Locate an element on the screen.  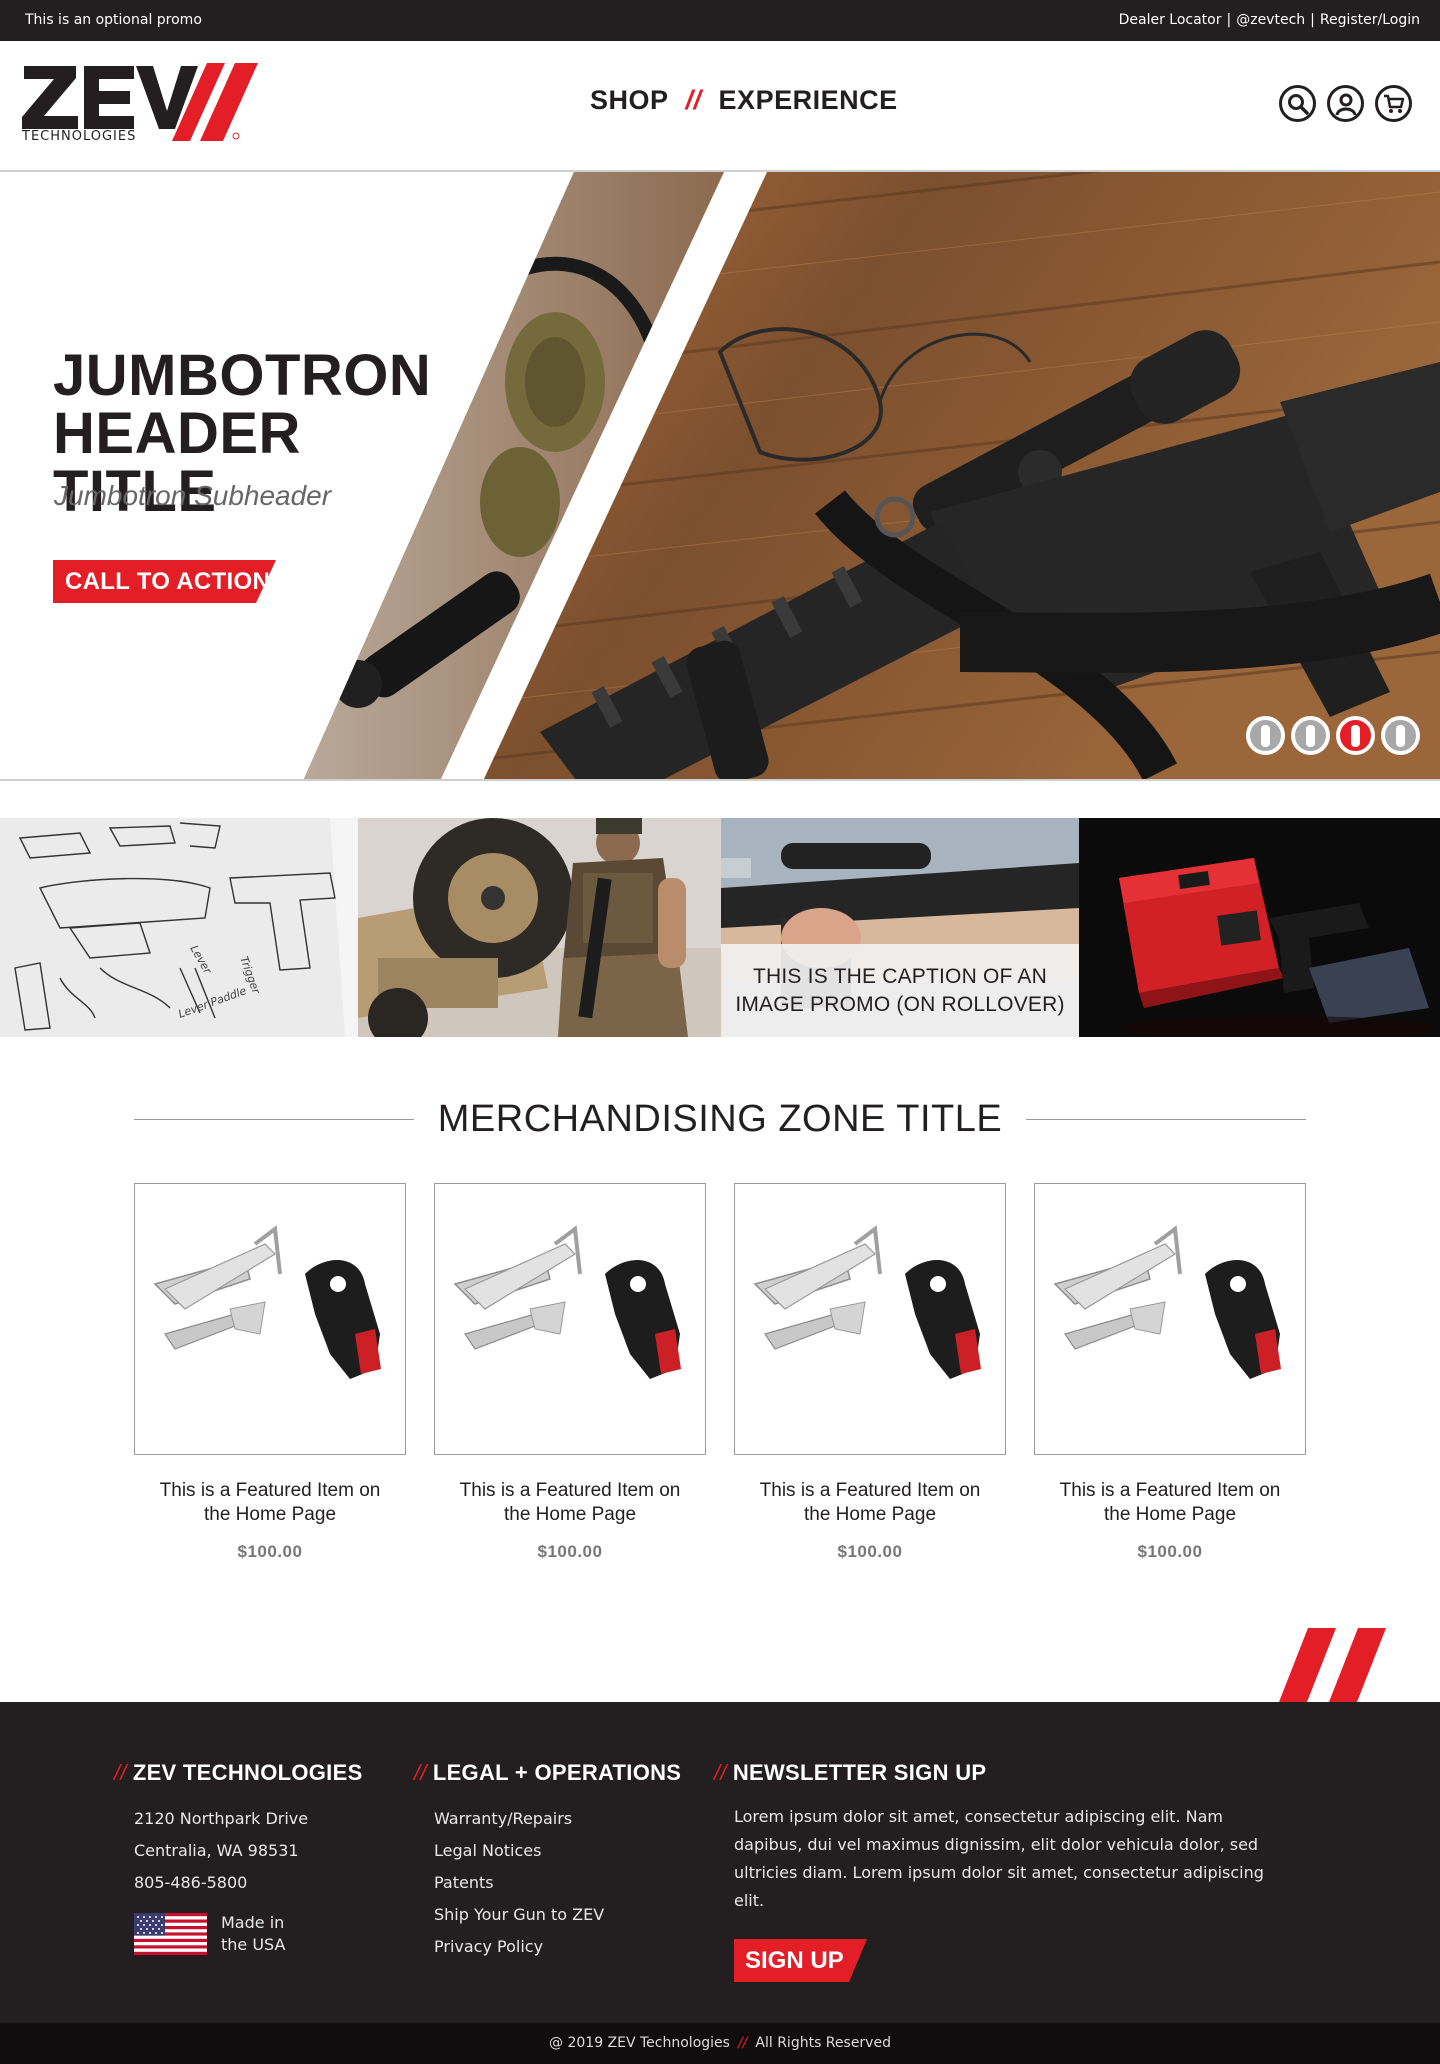
merch-zone-title: MERCHANDISING ZONE TITLE is located at coordinates (720, 1119).